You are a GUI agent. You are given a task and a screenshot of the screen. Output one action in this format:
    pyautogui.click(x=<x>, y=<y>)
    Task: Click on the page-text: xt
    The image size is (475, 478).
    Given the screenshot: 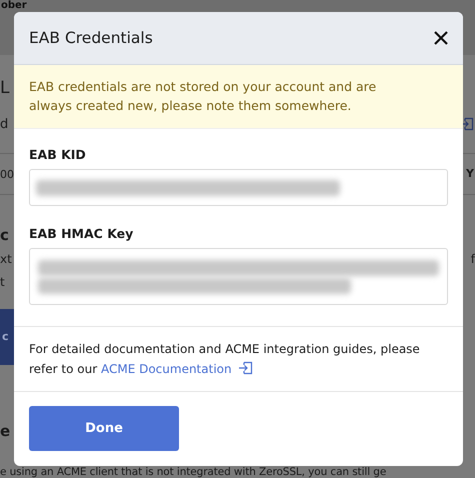 What is the action you would take?
    pyautogui.click(x=6, y=259)
    